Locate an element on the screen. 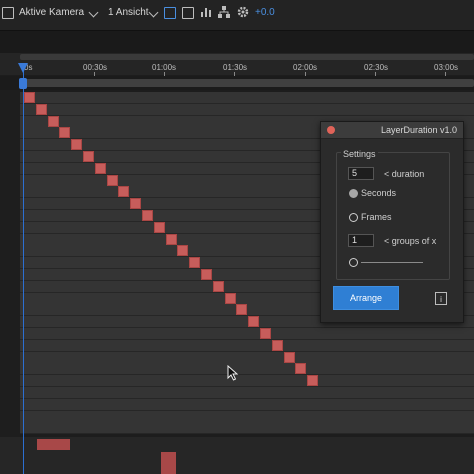  flowchart-icon is located at coordinates (224, 12).